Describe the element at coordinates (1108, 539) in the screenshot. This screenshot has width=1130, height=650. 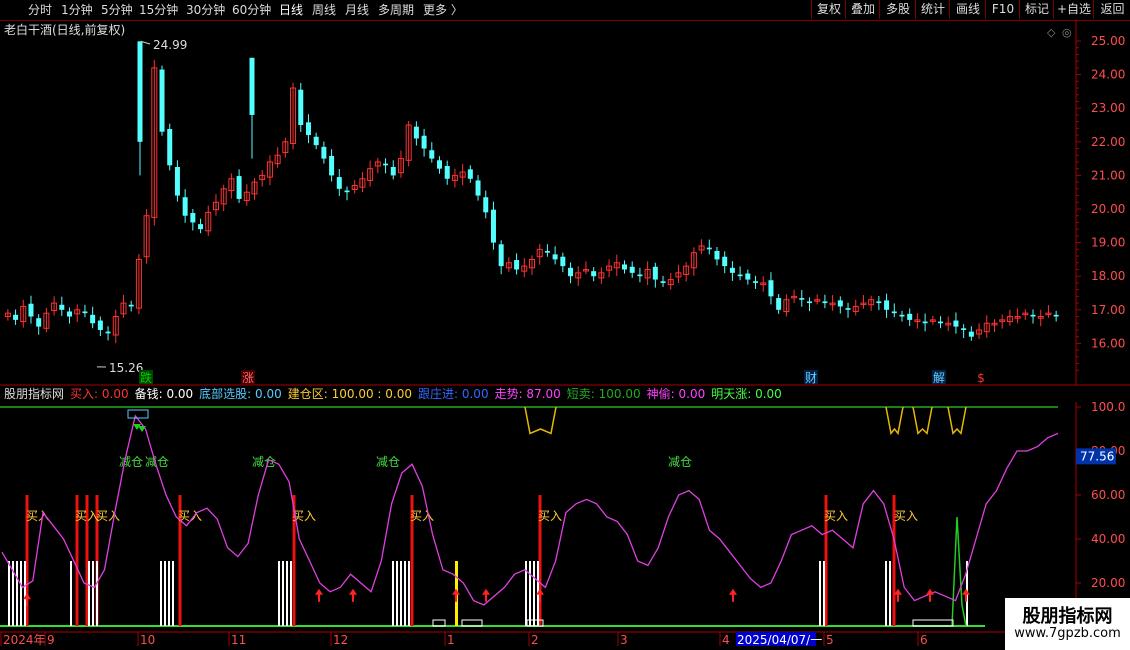
I see `ind-axis-label: 40.00` at that location.